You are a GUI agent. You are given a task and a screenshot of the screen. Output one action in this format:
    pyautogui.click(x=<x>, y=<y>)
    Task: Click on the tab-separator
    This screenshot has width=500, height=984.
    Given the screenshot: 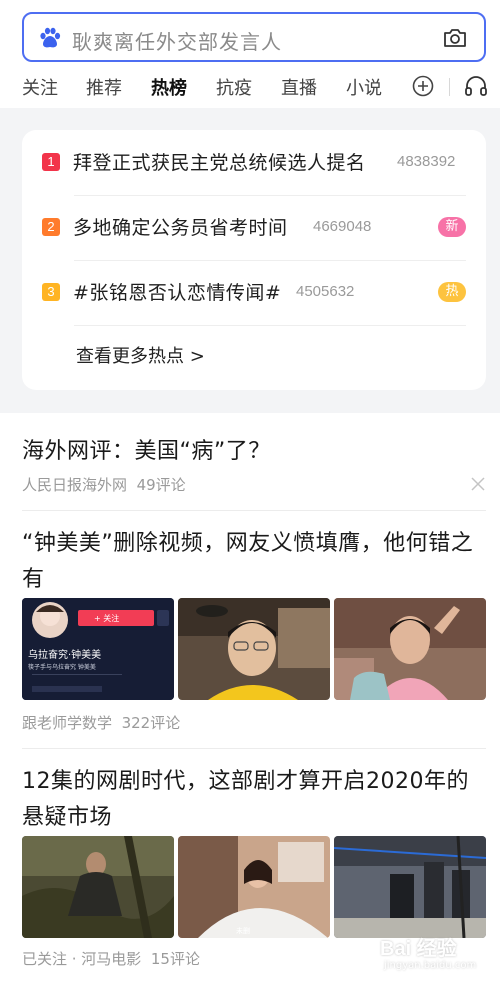 What is the action you would take?
    pyautogui.click(x=449, y=87)
    